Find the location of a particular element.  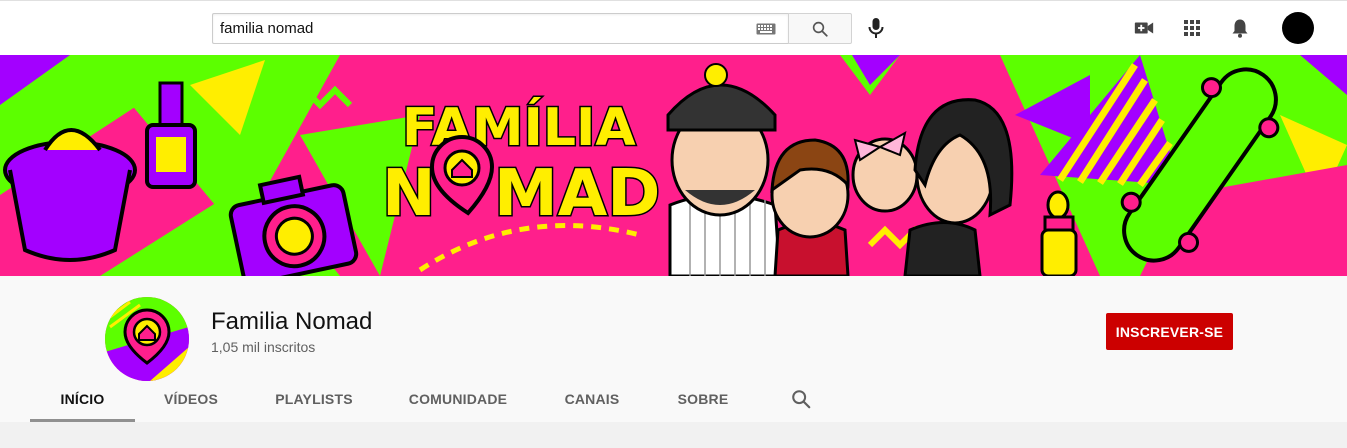

banner-title-n: N is located at coordinates (409, 194).